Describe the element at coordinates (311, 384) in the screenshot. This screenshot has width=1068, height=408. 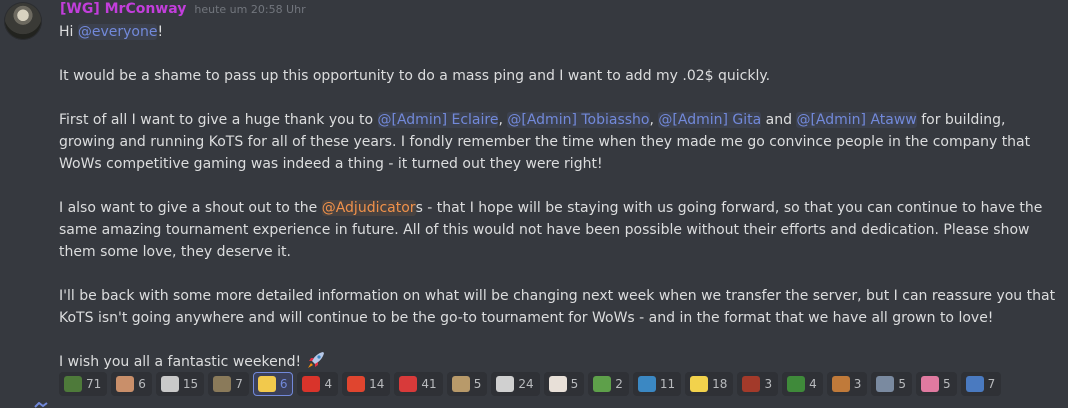
I see `devil-emoji-icon` at that location.